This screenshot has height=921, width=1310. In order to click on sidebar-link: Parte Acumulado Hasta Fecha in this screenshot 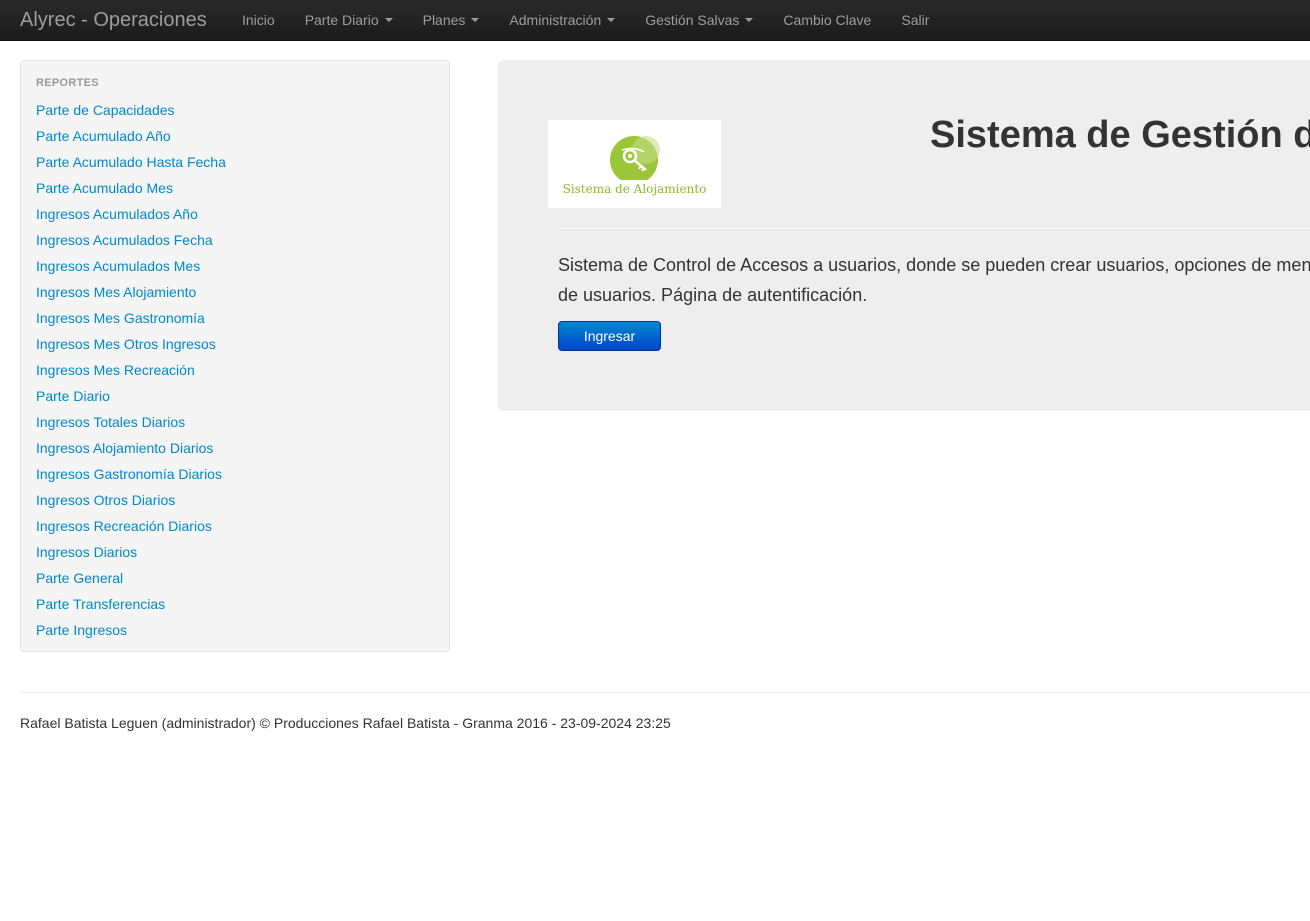, I will do `click(131, 162)`.